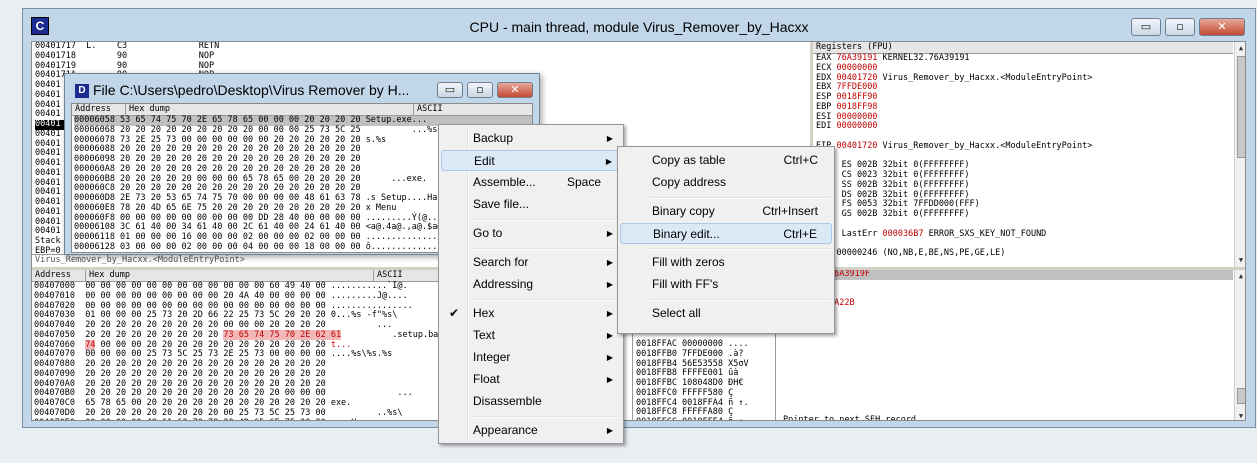 The image size is (1257, 463). I want to click on stack-comment: ntdll.774EA22B, so click(1008, 303).